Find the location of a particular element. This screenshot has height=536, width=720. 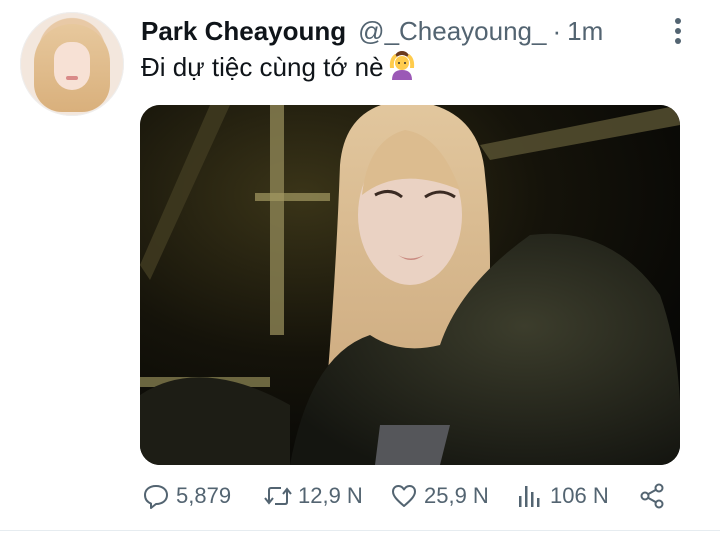

reply-count: 5,879 is located at coordinates (204, 495).